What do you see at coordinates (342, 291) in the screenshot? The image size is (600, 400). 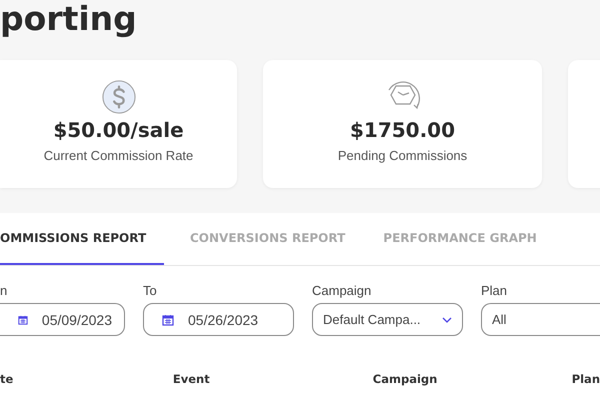 I see `filter-label: Campaign` at bounding box center [342, 291].